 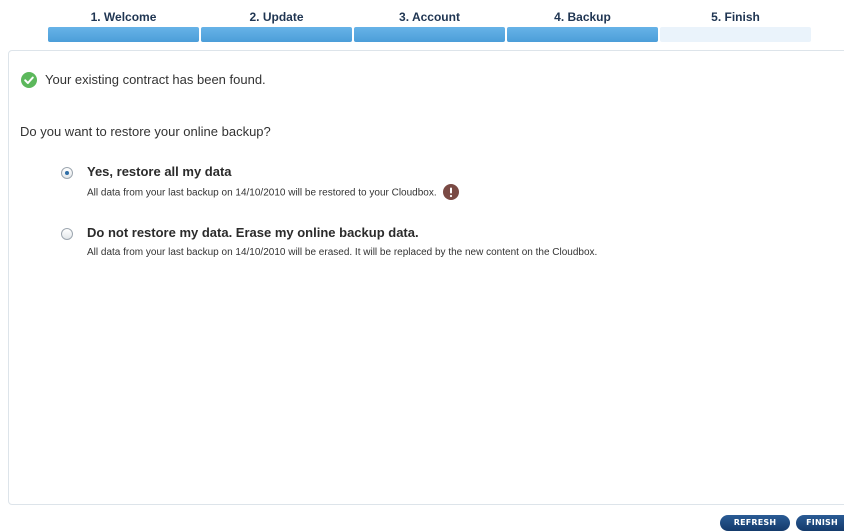 I want to click on check-circle-icon, so click(x=29, y=80).